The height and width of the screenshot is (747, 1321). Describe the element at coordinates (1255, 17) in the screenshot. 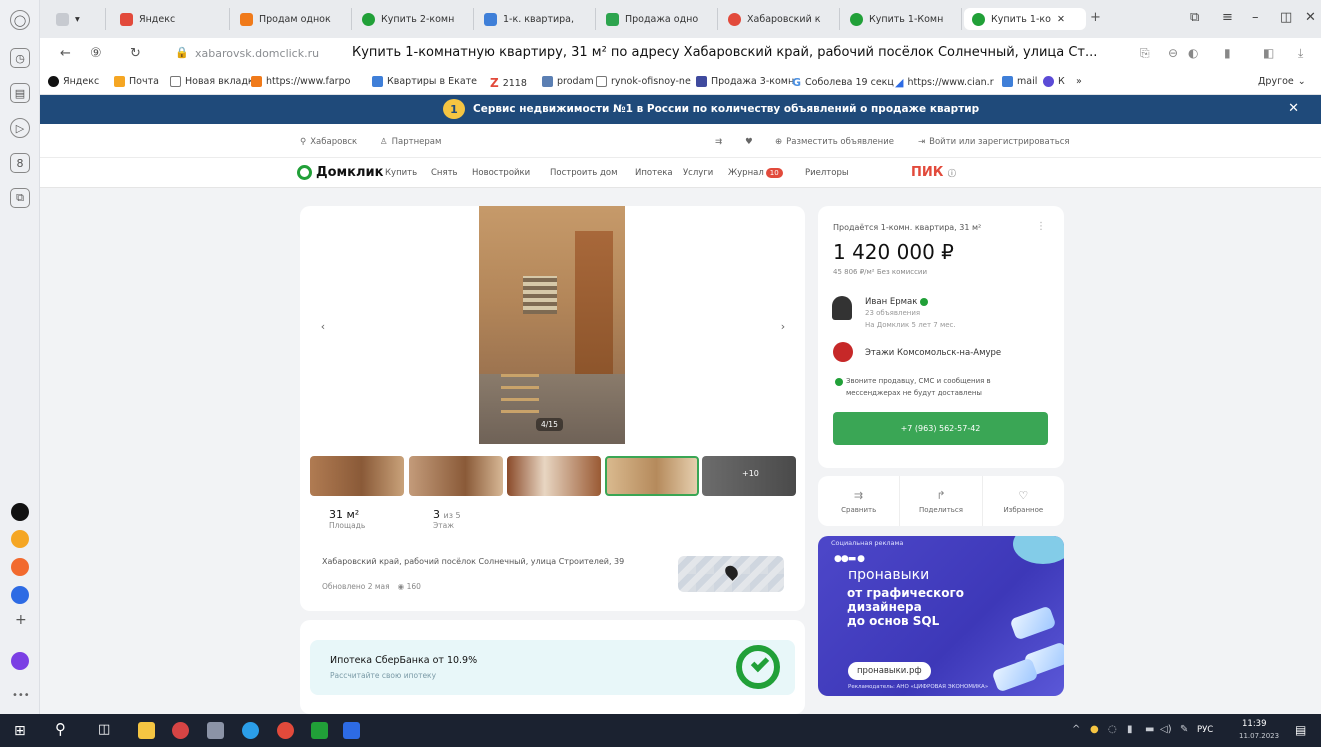

I see `minimize-icon: –` at that location.